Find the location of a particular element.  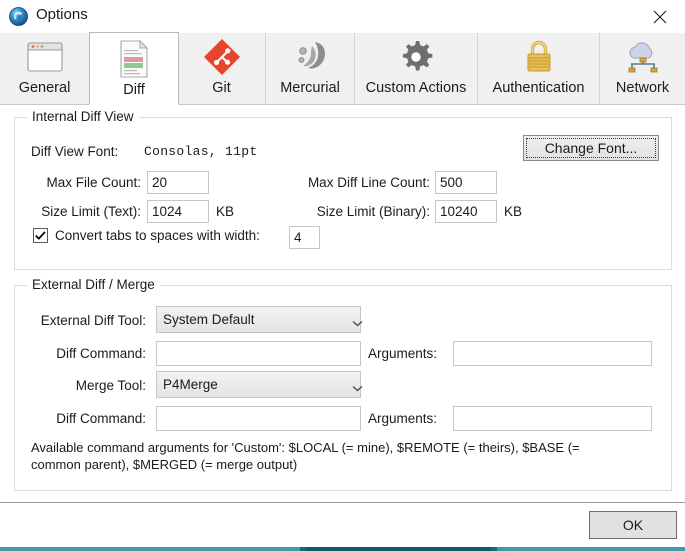

tab-network: Network is located at coordinates (642, 68).